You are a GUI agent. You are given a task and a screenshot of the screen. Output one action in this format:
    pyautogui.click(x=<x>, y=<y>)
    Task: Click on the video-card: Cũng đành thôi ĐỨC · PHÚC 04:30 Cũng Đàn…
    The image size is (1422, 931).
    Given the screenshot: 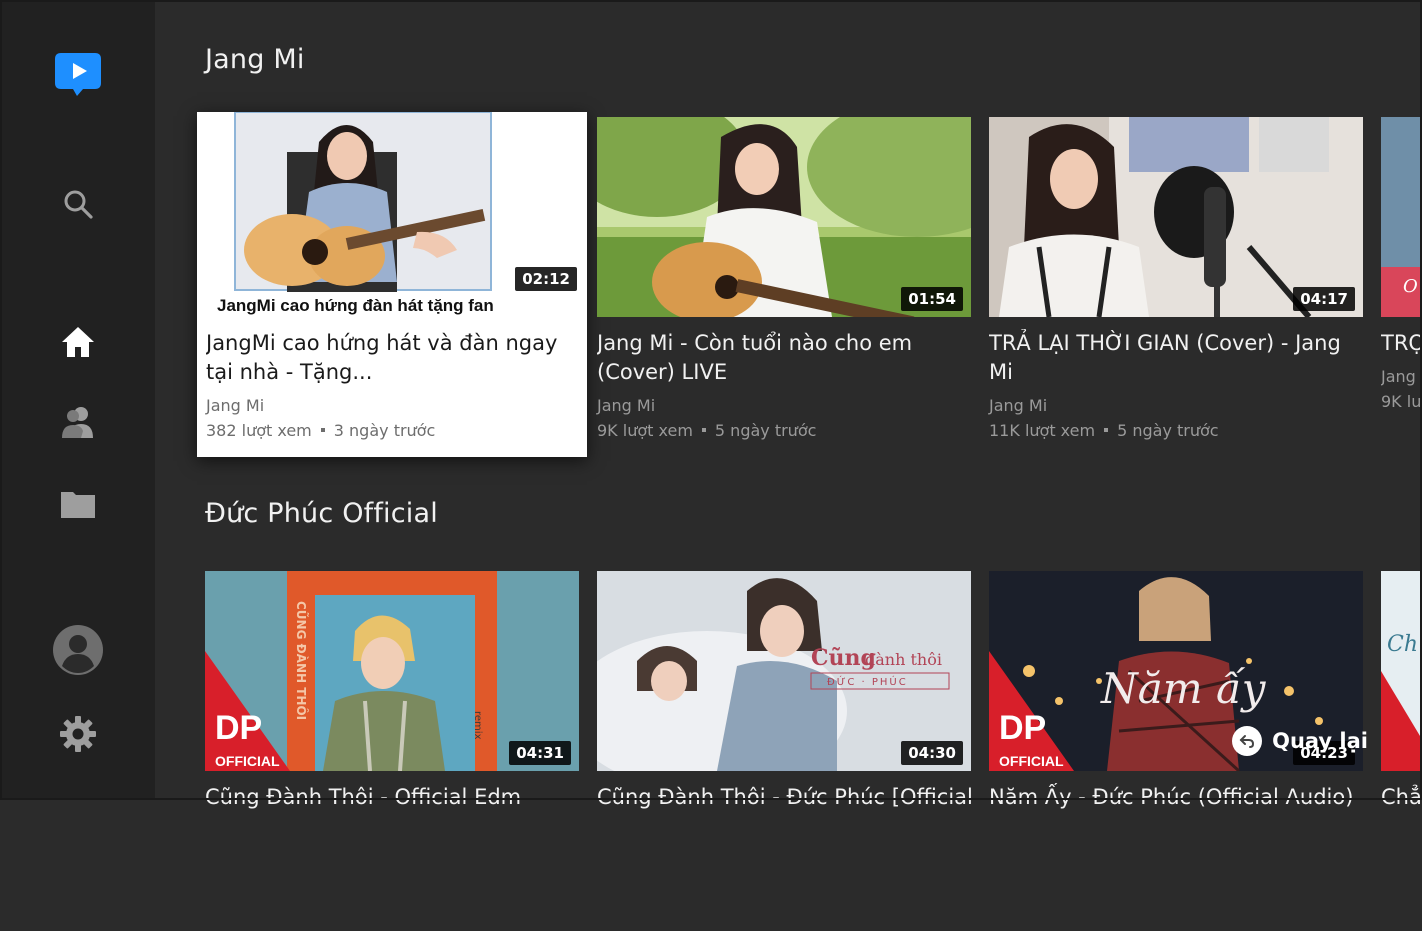 What is the action you would take?
    pyautogui.click(x=784, y=691)
    